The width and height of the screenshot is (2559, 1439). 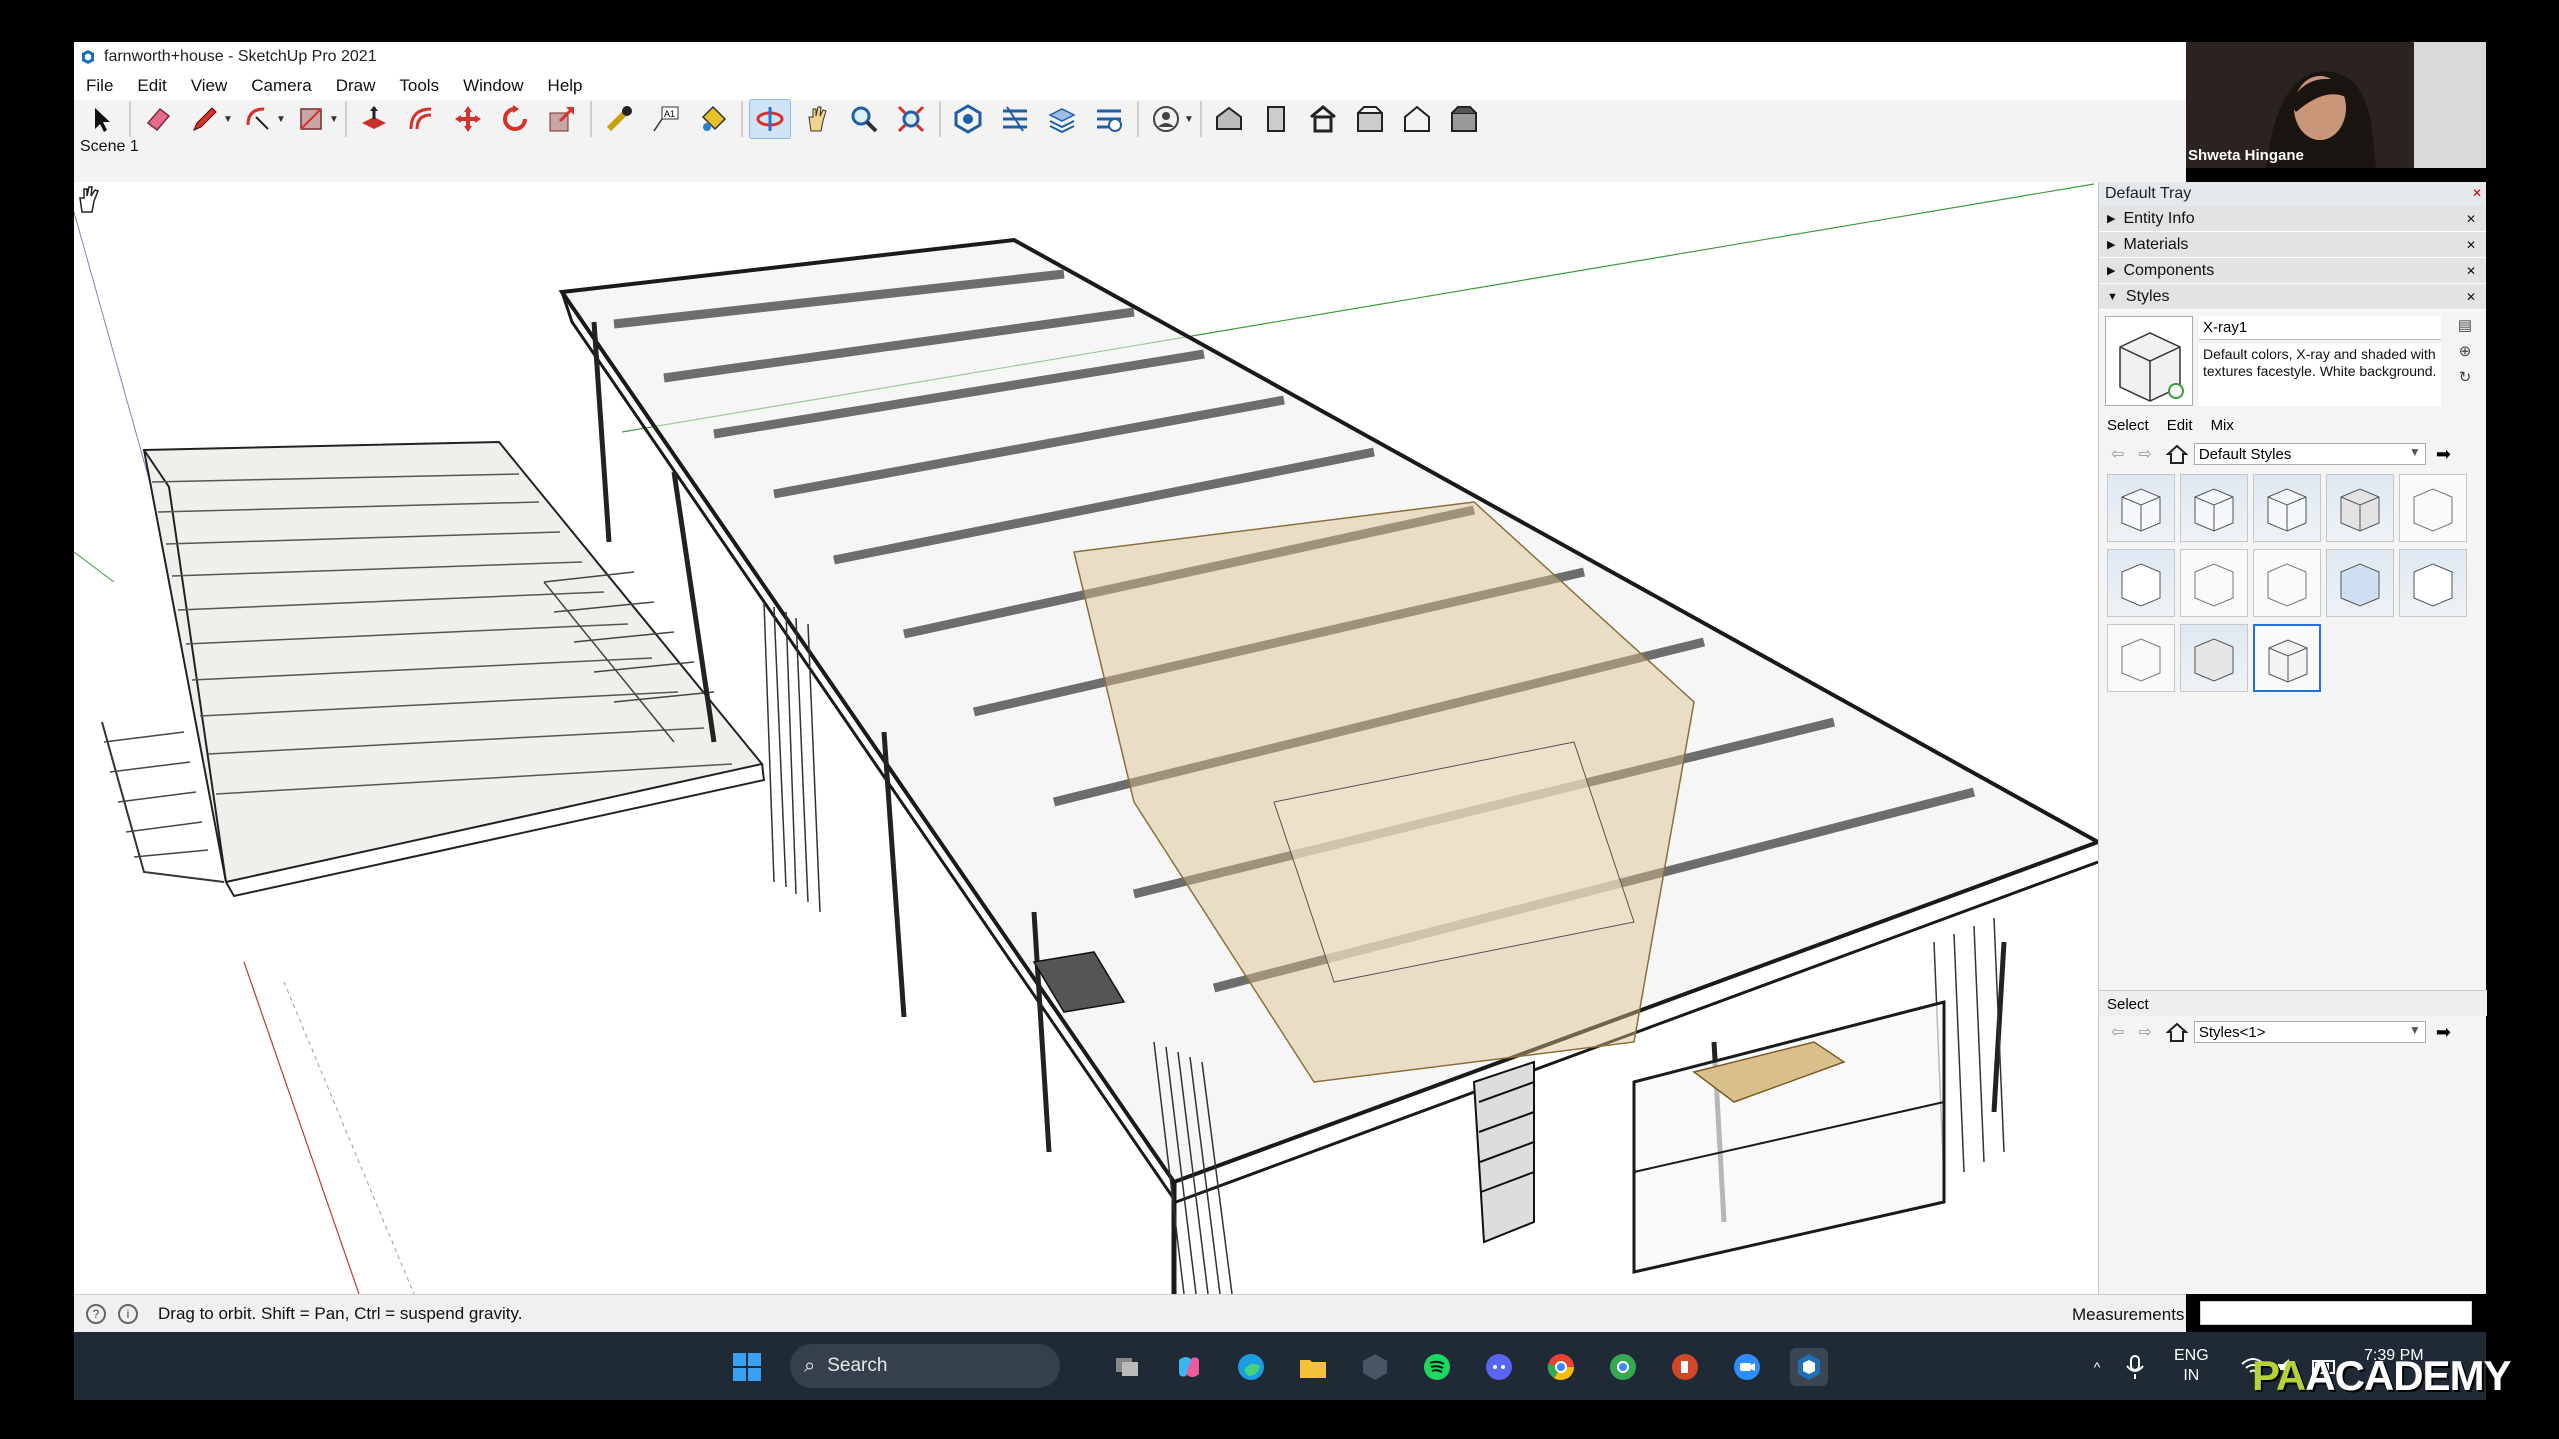 I want to click on top-view, so click(x=1323, y=119).